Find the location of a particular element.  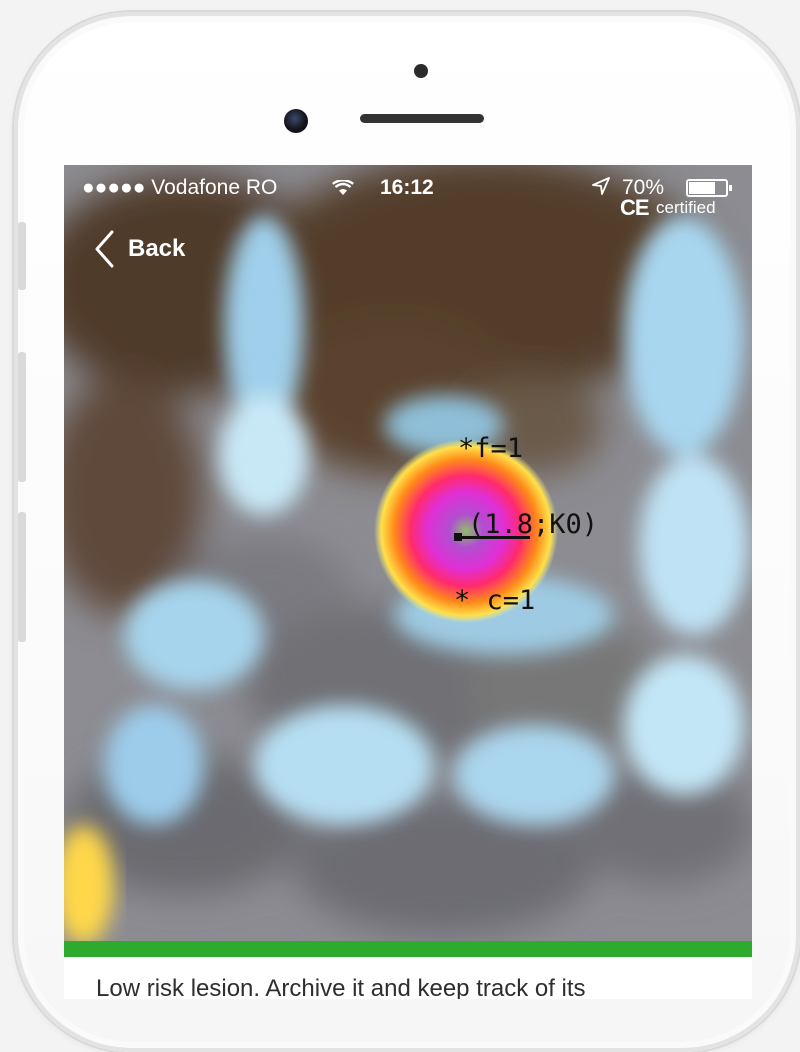

back-button: Back is located at coordinates (139, 249).